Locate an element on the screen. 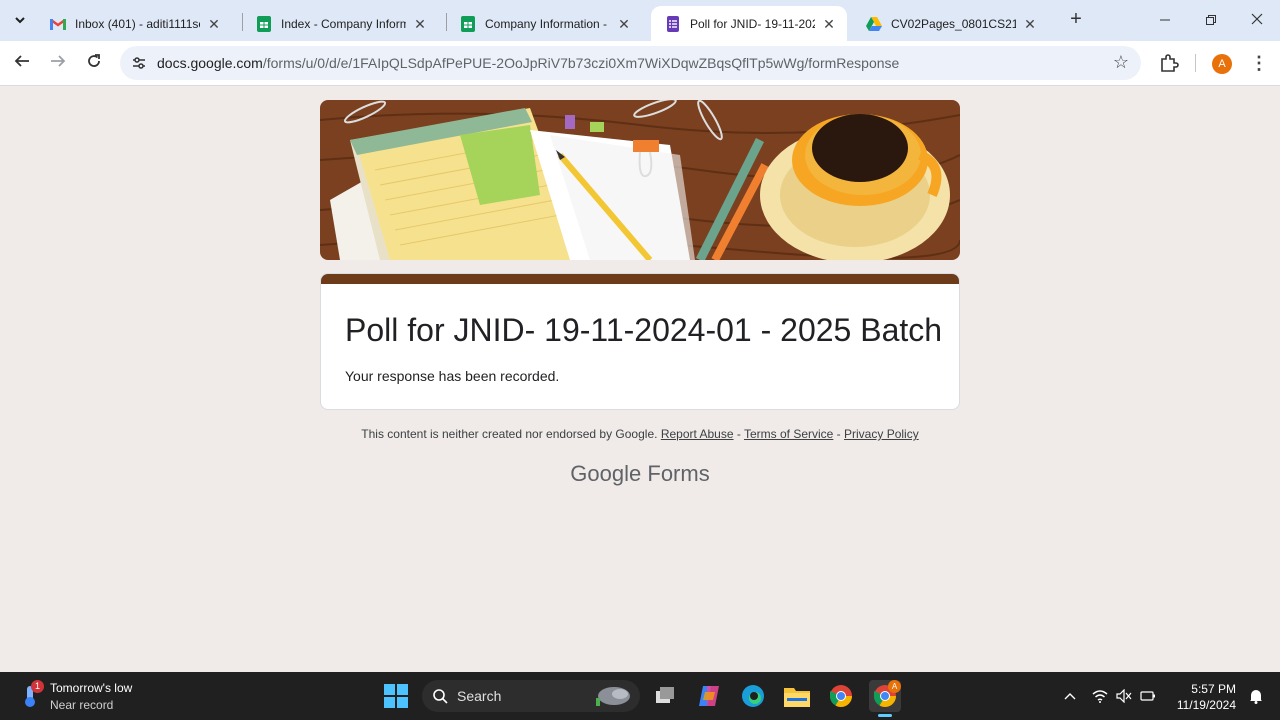 The width and height of the screenshot is (1280, 720). chrome-button is located at coordinates (841, 696).